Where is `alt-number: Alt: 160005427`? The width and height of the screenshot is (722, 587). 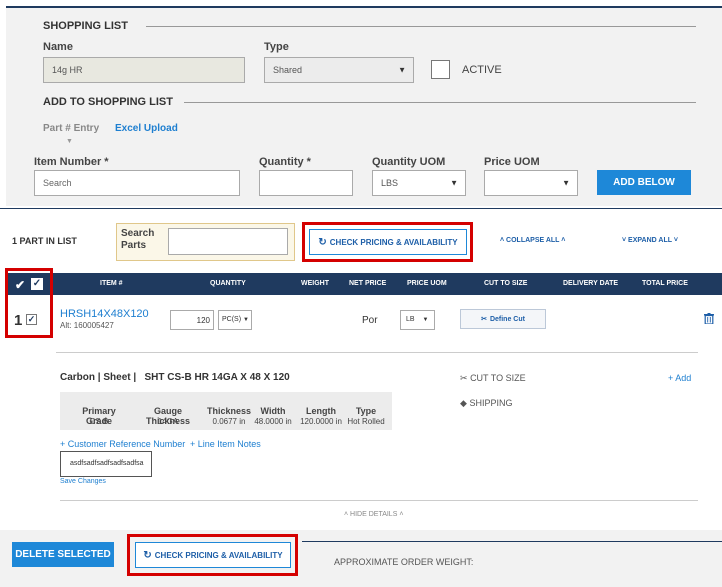
alt-number: Alt: 160005427 is located at coordinates (87, 325).